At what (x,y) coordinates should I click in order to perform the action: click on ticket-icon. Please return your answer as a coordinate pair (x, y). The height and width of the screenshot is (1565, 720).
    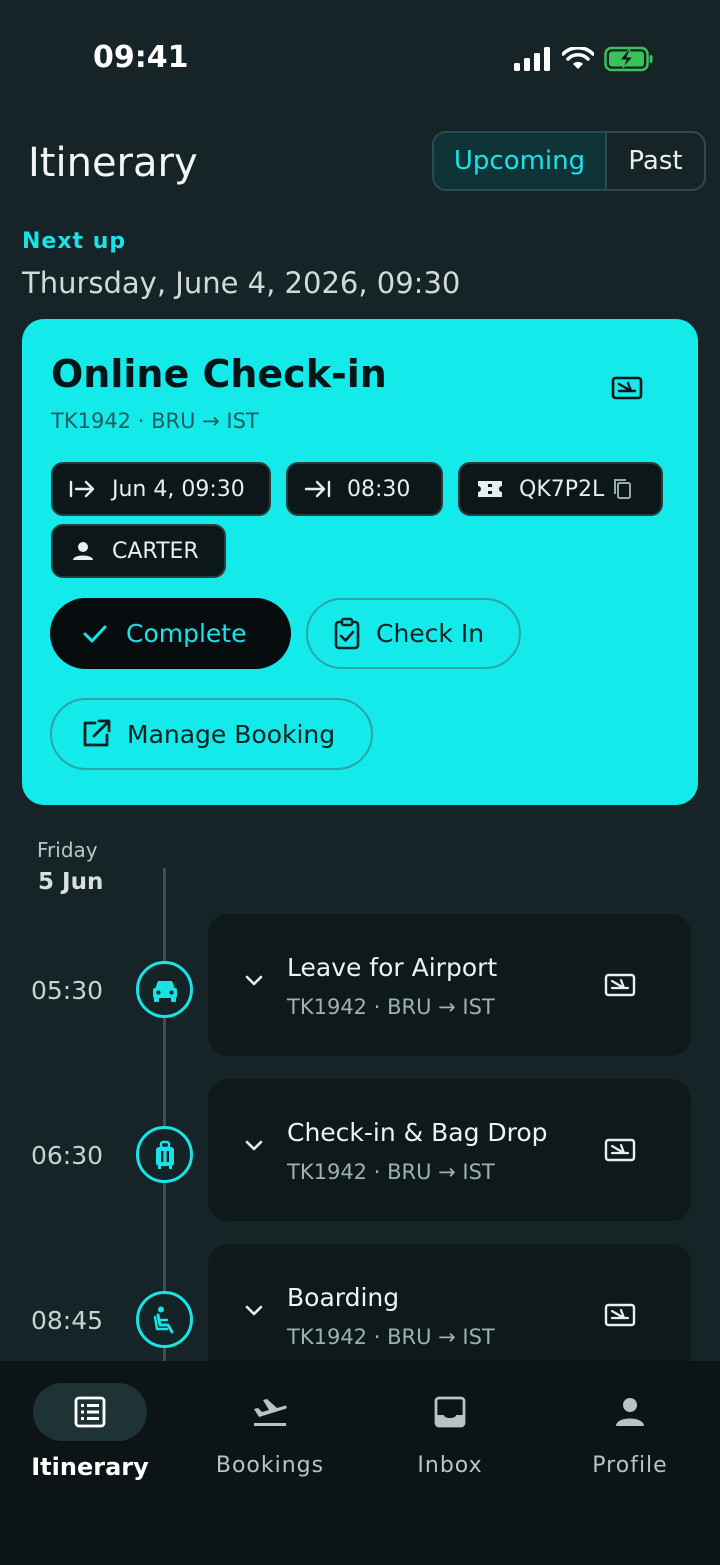
    Looking at the image, I should click on (490, 489).